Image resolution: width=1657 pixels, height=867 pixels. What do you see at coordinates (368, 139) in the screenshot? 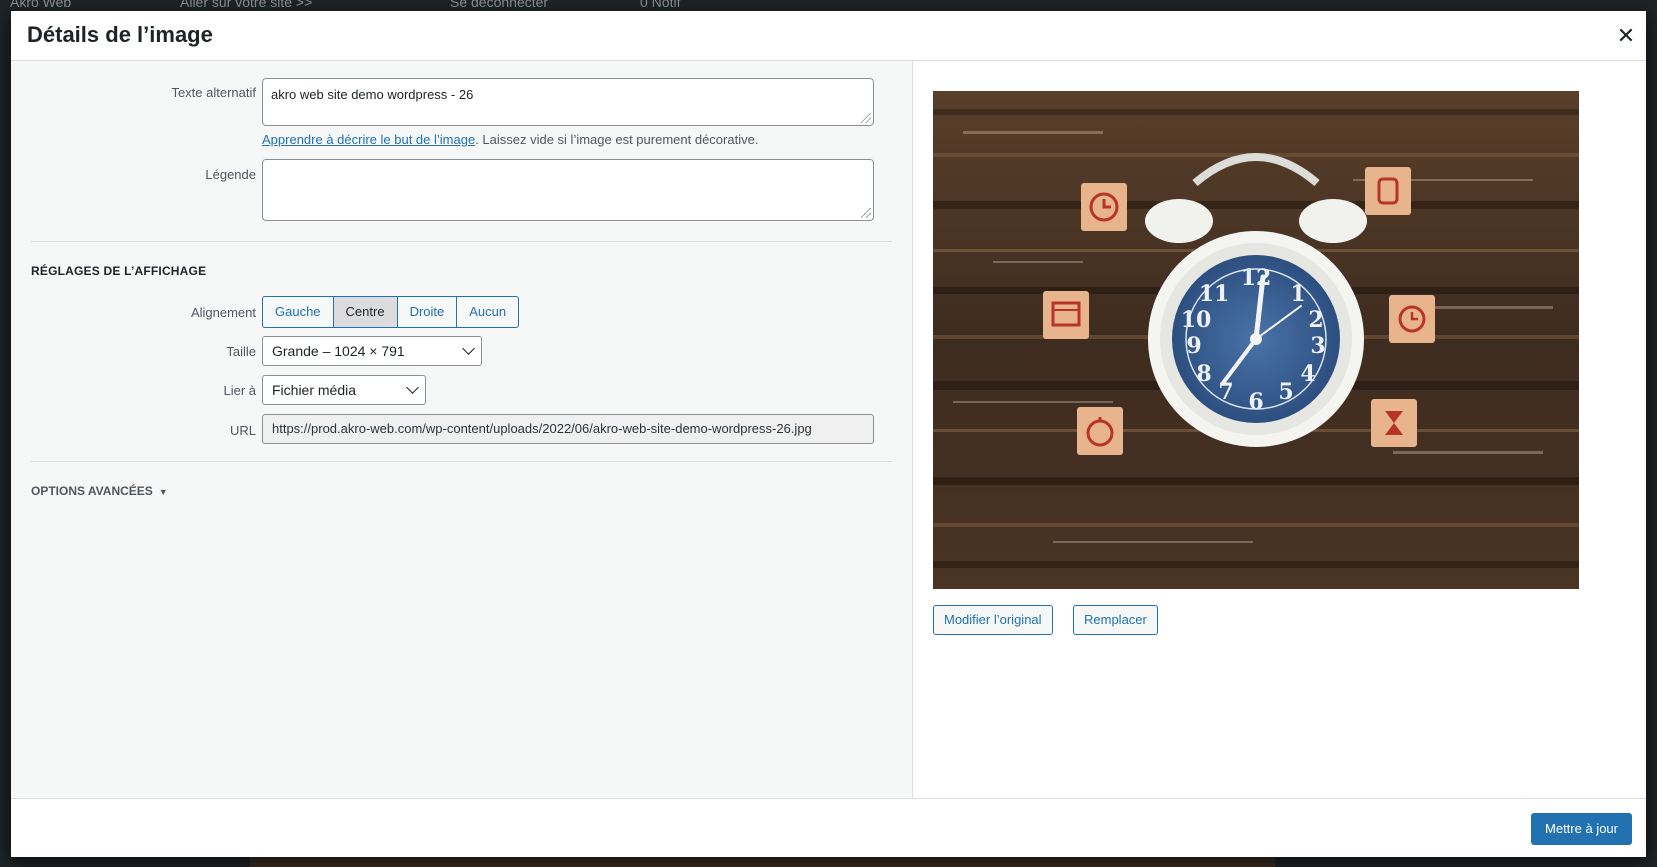
I see `alt-text-help-link: Apprendre à décrire le but de l’image` at bounding box center [368, 139].